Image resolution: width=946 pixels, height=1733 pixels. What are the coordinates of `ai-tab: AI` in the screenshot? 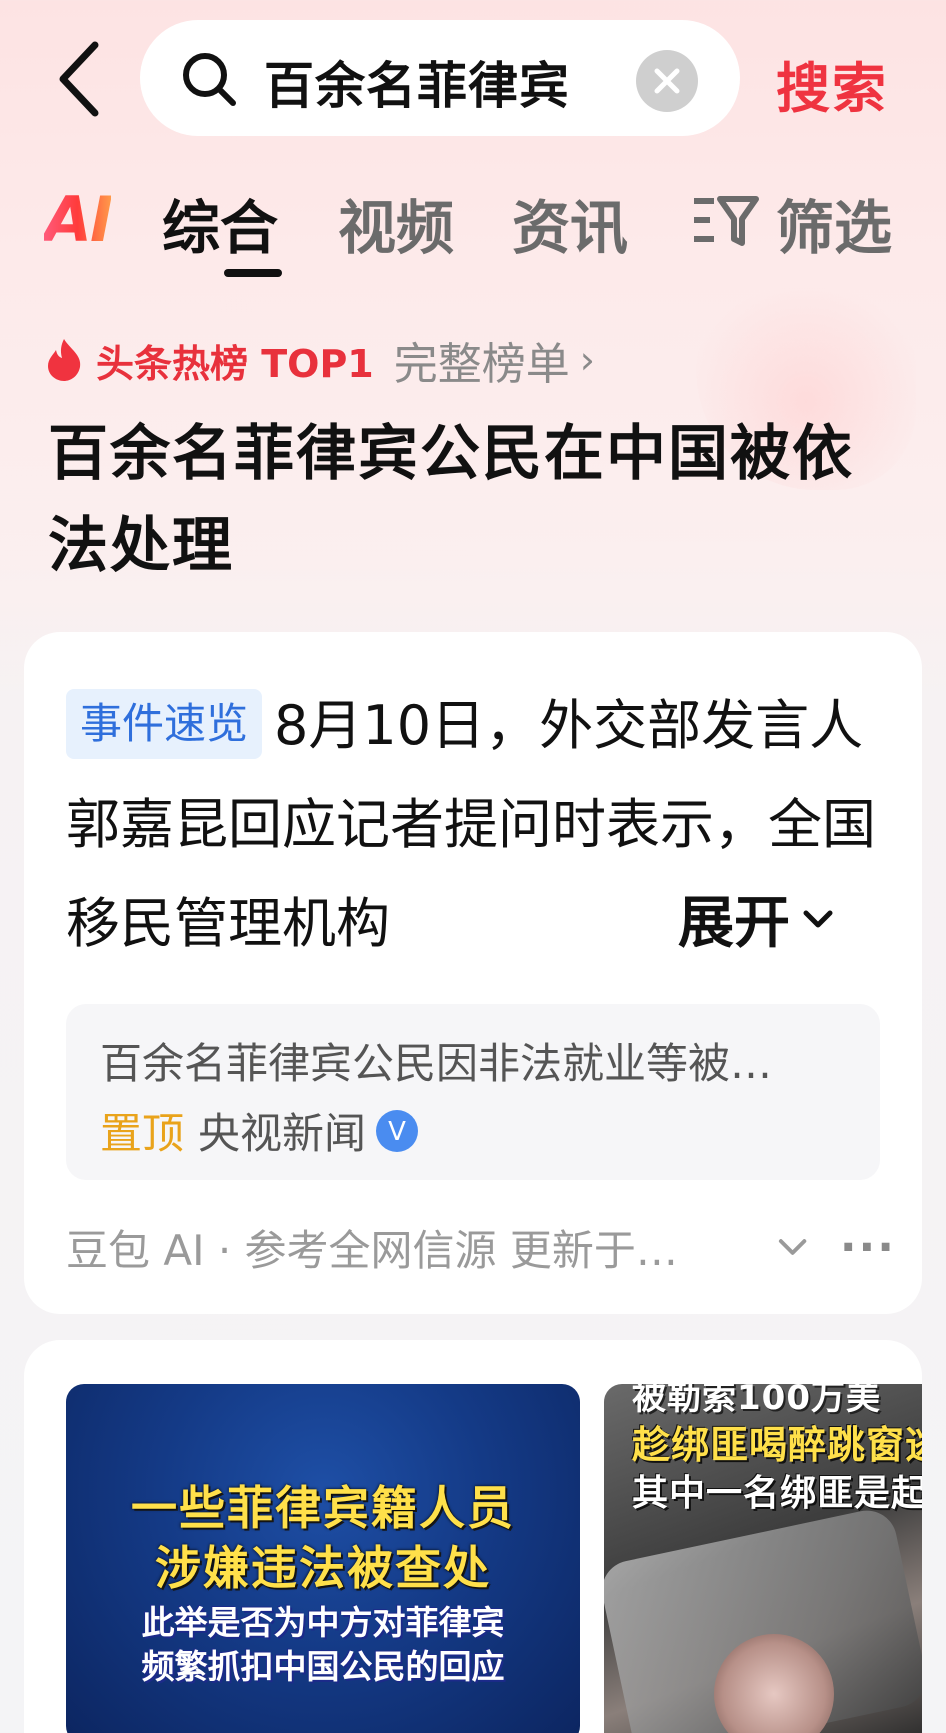 It's located at (78, 219).